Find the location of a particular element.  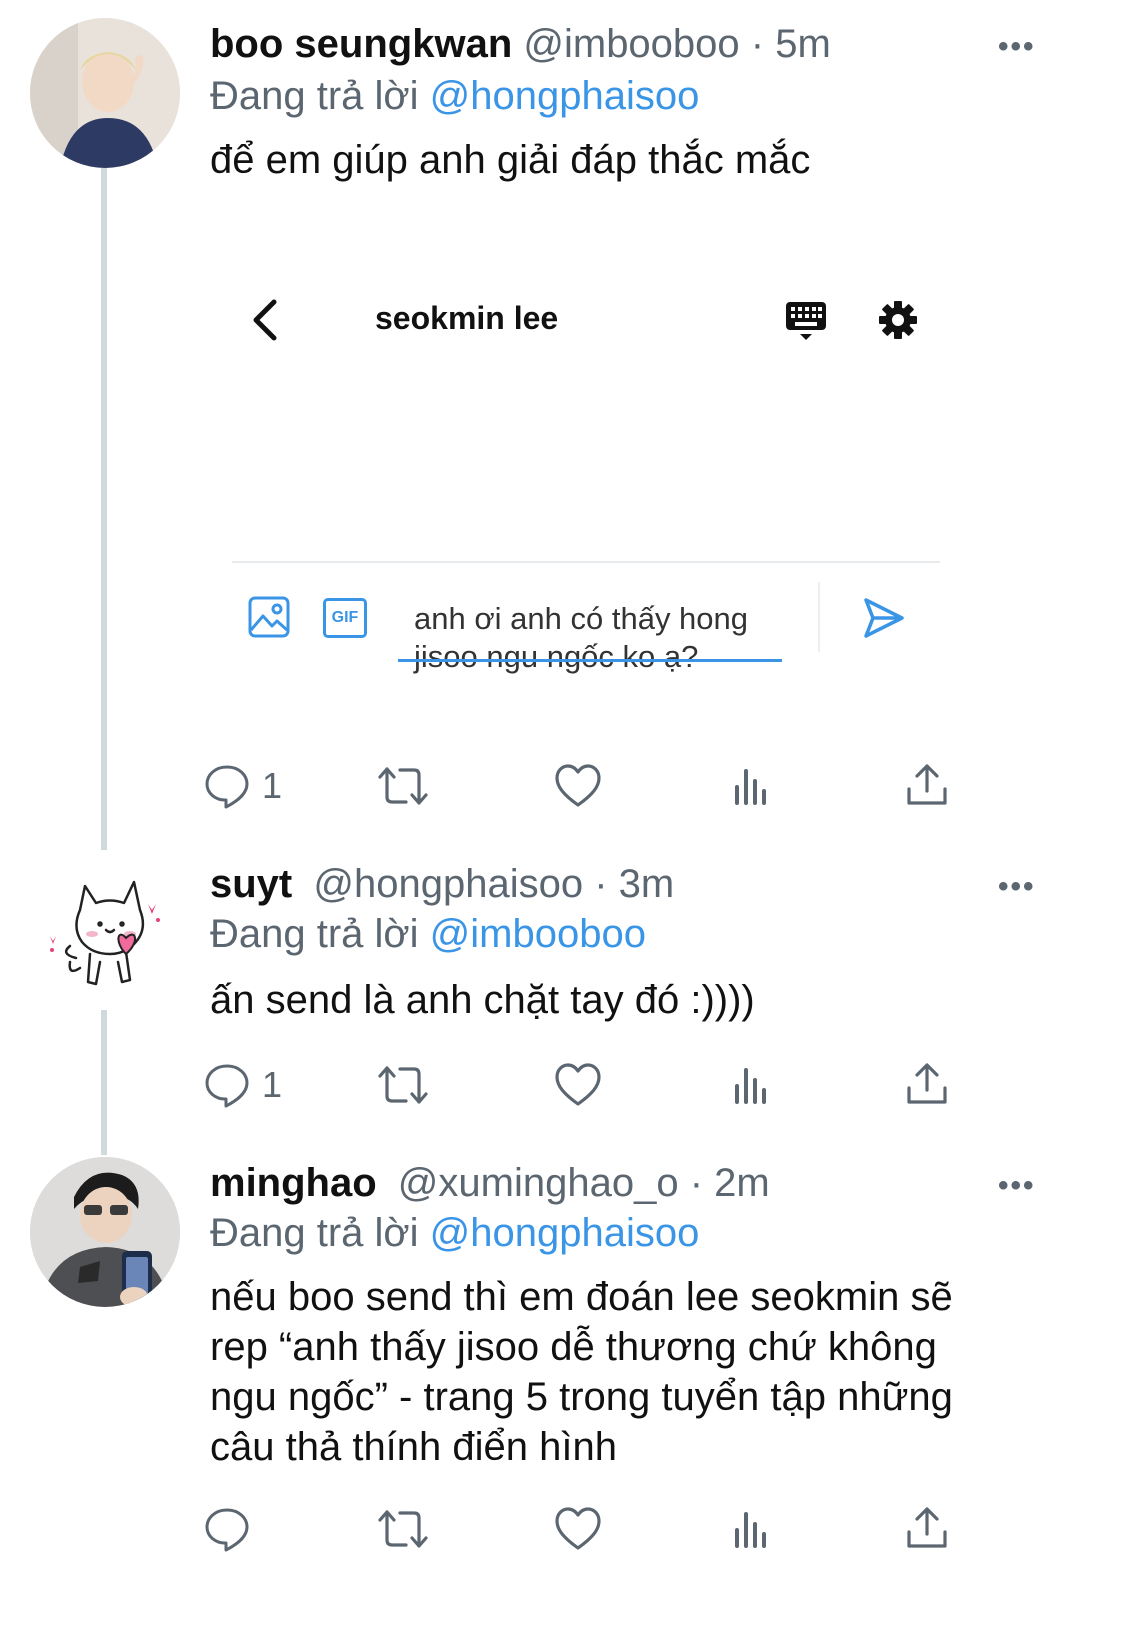

tweet-text: để em giúp anh giải đáp thắc mắc is located at coordinates (510, 160).